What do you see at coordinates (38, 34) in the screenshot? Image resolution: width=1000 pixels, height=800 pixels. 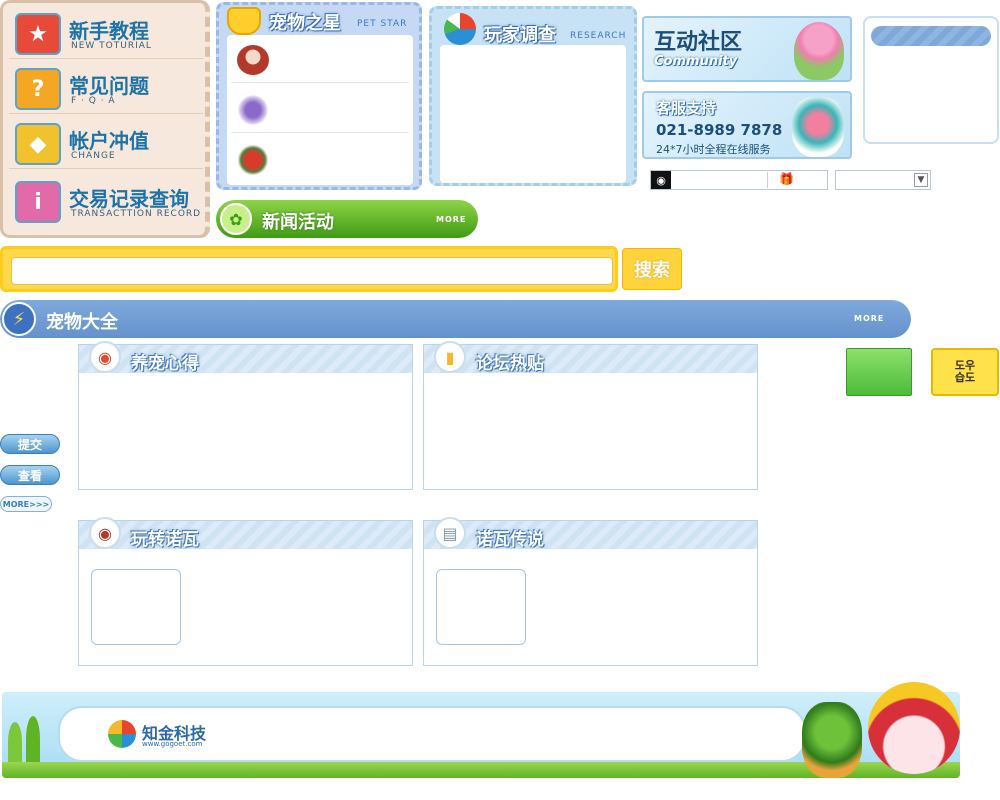 I see `tutorial-icon: ★` at bounding box center [38, 34].